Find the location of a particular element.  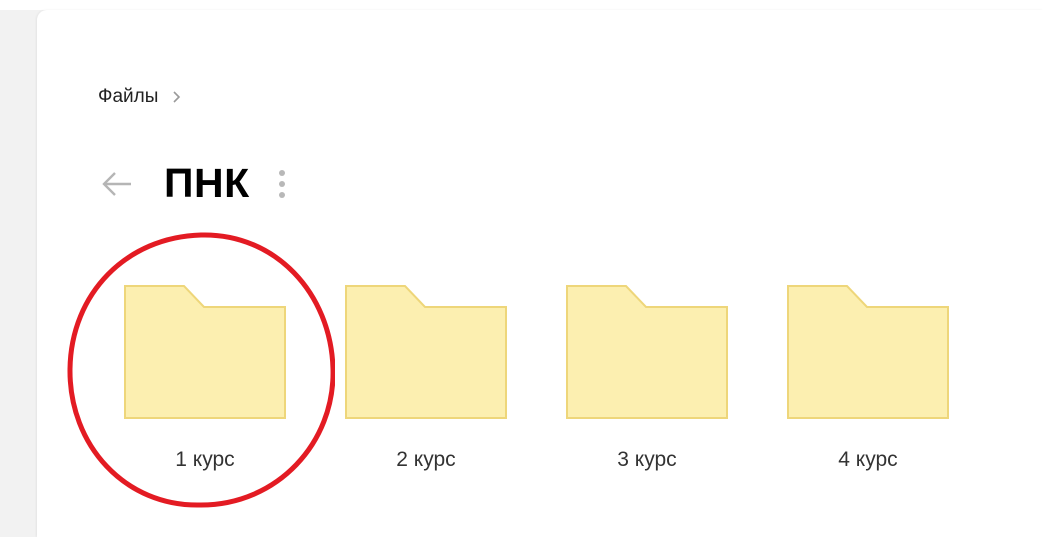

folder-item: 3 курс is located at coordinates (647, 378).